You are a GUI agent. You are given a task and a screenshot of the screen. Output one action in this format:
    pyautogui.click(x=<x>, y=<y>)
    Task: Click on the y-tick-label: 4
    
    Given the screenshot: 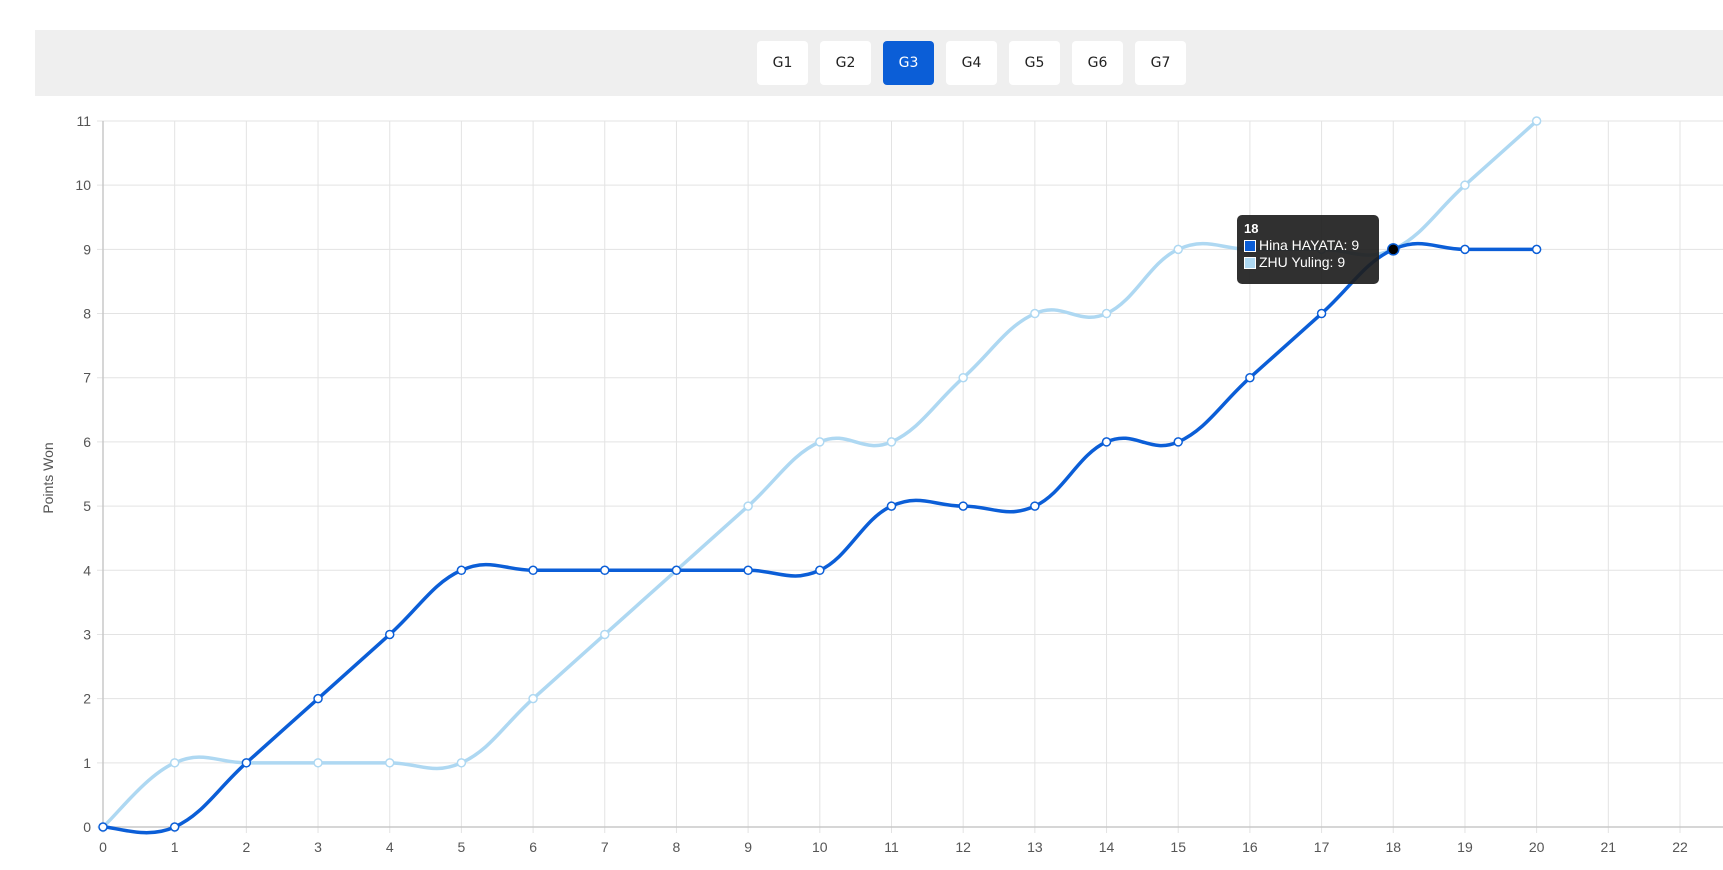 What is the action you would take?
    pyautogui.click(x=87, y=570)
    